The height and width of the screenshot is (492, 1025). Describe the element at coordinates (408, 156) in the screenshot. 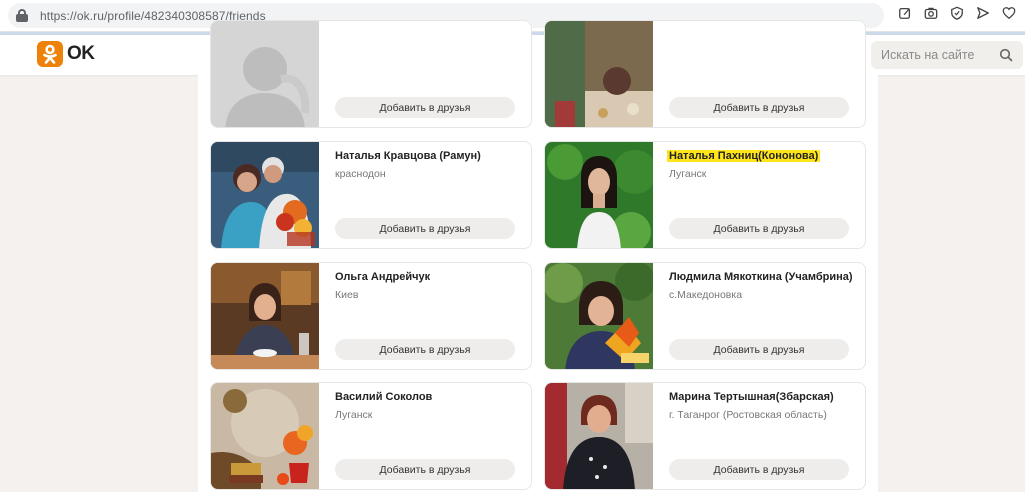

I see `friend-name: Наталья Кравцова (Рамун)` at that location.